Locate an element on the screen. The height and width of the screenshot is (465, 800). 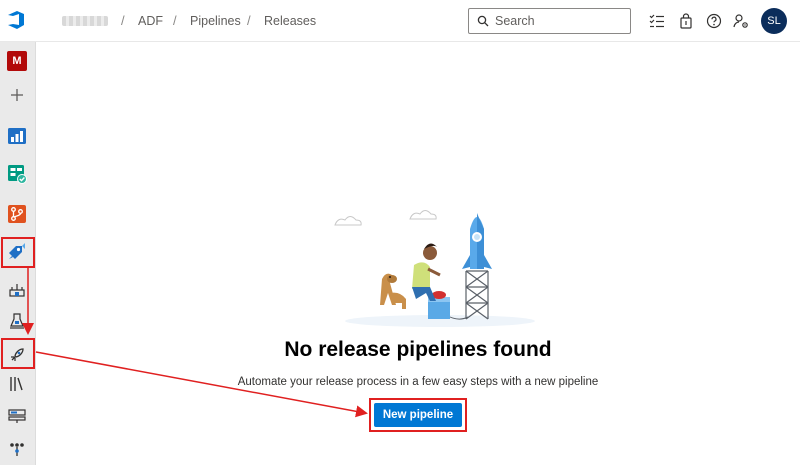
search-placeholder: Search is located at coordinates (515, 21).